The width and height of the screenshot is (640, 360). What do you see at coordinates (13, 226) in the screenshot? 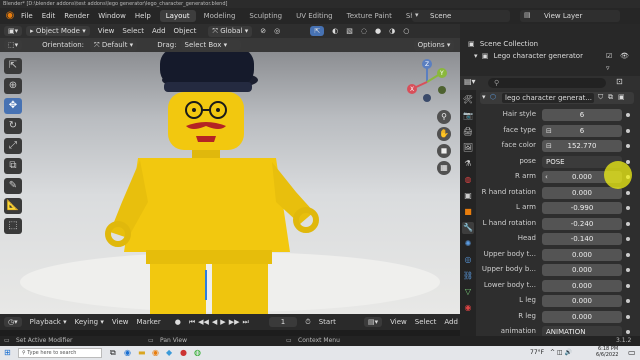
I see `add-cube-tool-icon: ⬚` at bounding box center [13, 226].